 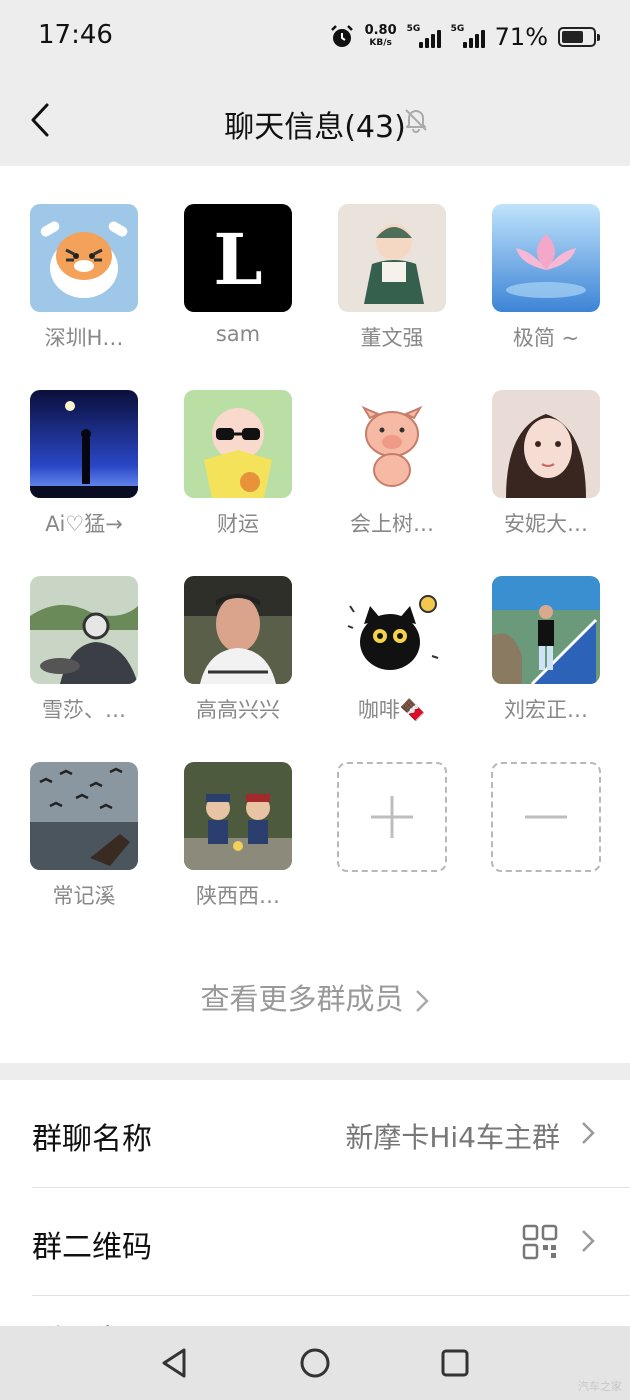 I want to click on status-icons: 0.80 KB/s 5G 5G 71%, so click(x=464, y=37).